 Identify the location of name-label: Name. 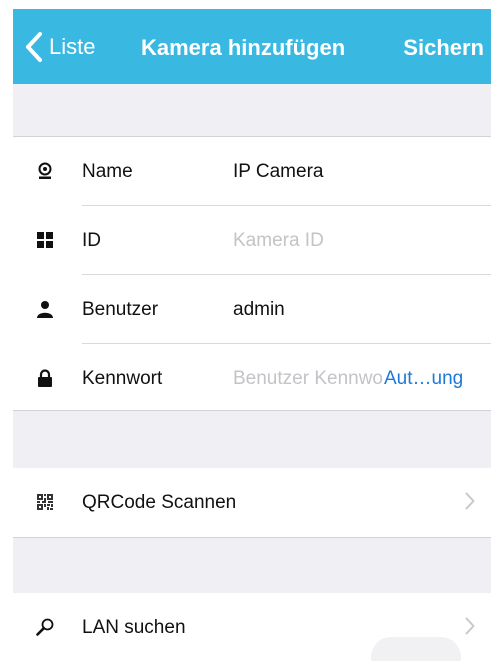
(107, 171).